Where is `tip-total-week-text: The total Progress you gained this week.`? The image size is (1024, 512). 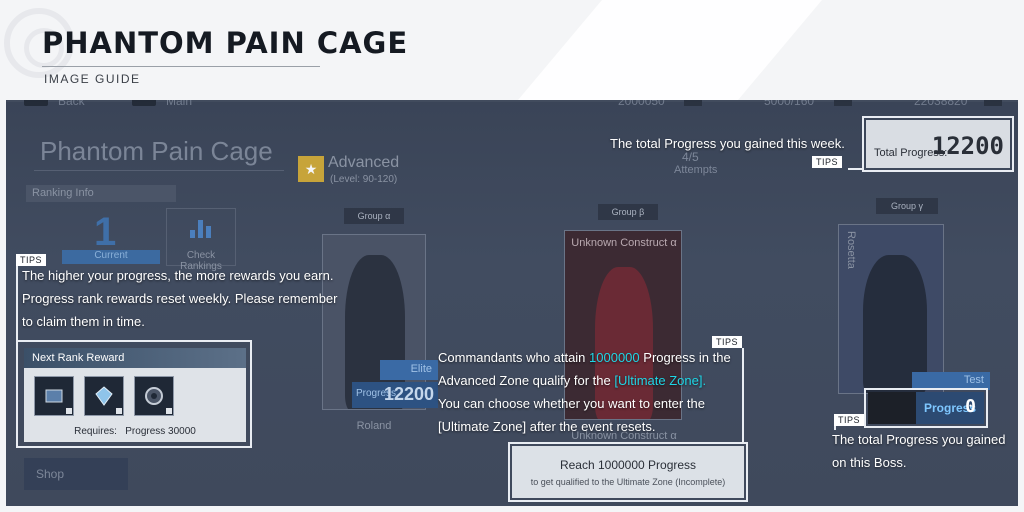
tip-total-week-text: The total Progress you gained this week. is located at coordinates (727, 143).